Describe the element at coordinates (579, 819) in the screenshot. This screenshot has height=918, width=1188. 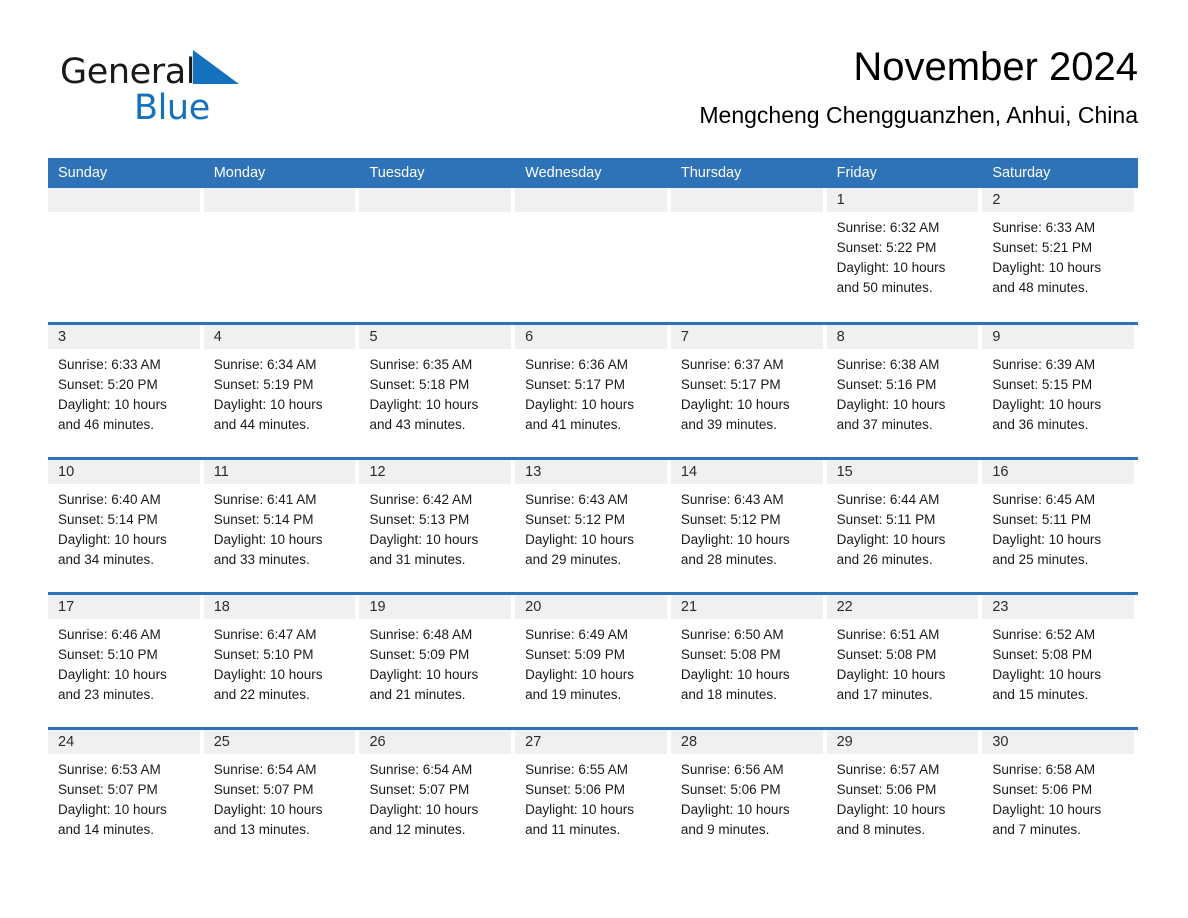
I see `daylight-text: Daylight: 10 hours and 11 minutes.` at that location.